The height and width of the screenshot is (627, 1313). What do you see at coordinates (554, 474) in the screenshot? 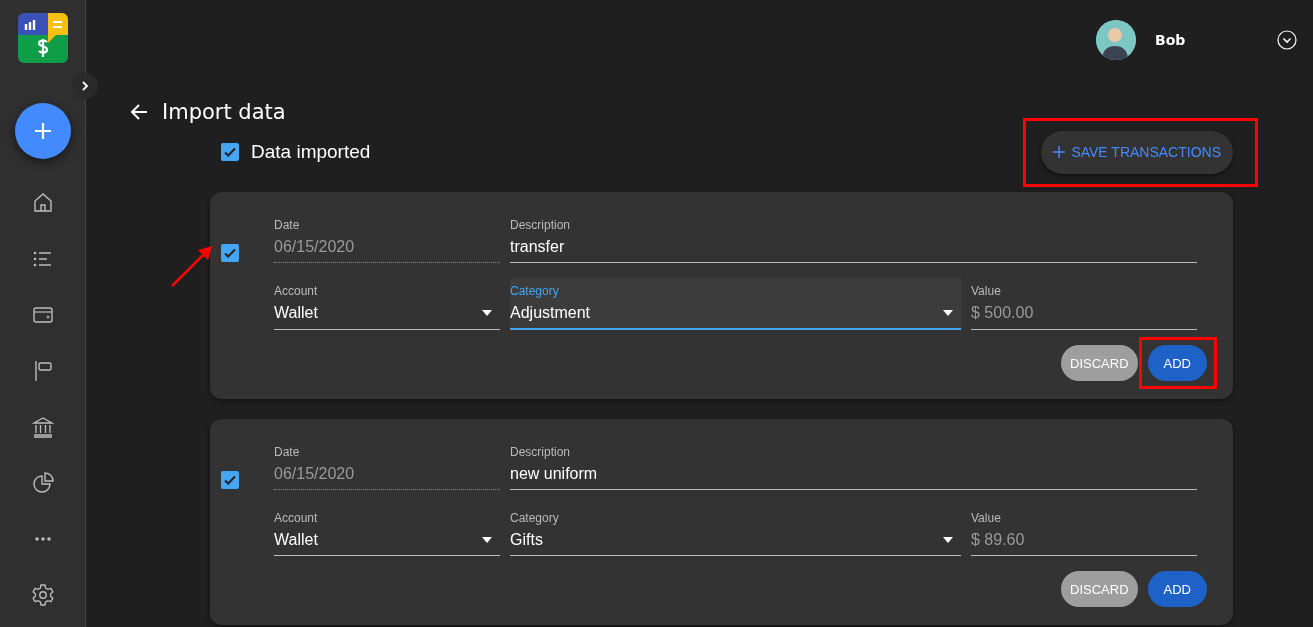
I see `field-value: new uniform` at bounding box center [554, 474].